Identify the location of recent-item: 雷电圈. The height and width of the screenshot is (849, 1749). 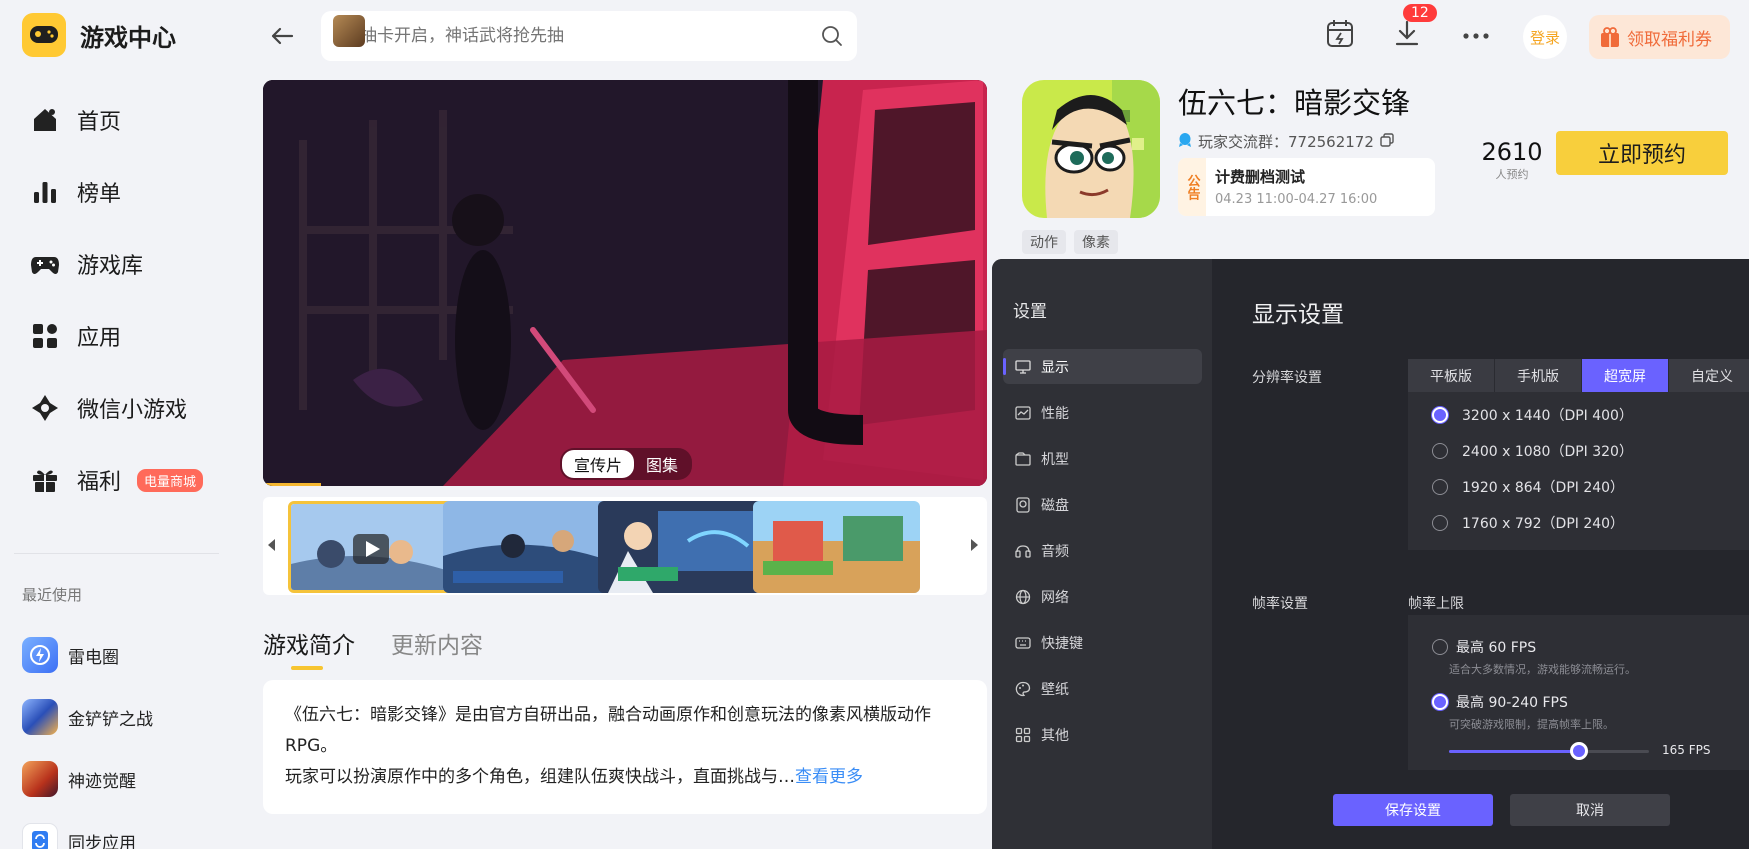
(87, 655).